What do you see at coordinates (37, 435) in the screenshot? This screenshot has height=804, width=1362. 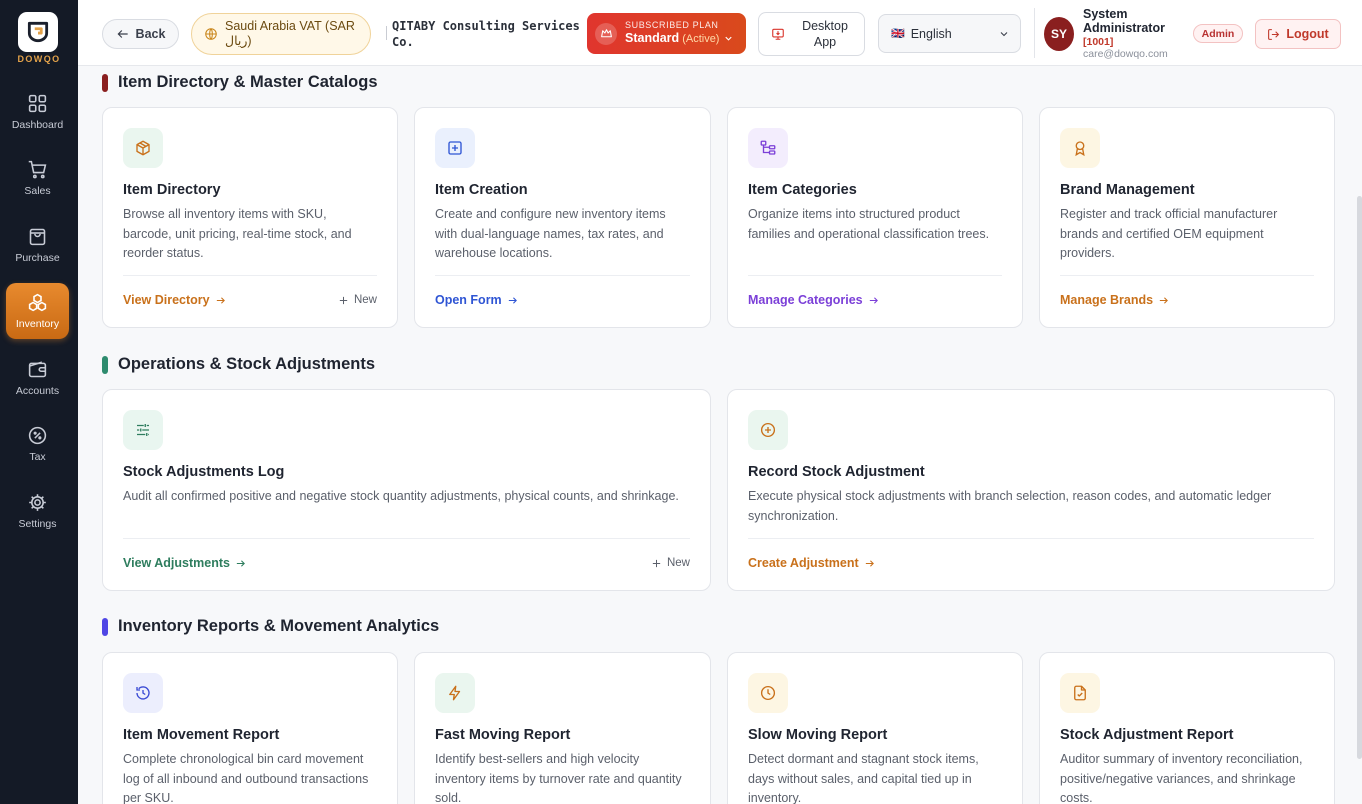 I see `percent-badge-icon` at bounding box center [37, 435].